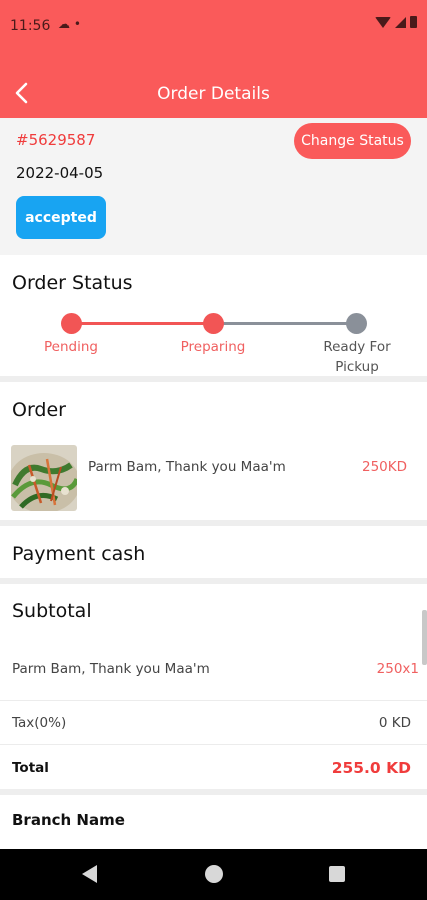 The width and height of the screenshot is (427, 900). Describe the element at coordinates (69, 24) in the screenshot. I see `notification-icons: ☁ •` at that location.